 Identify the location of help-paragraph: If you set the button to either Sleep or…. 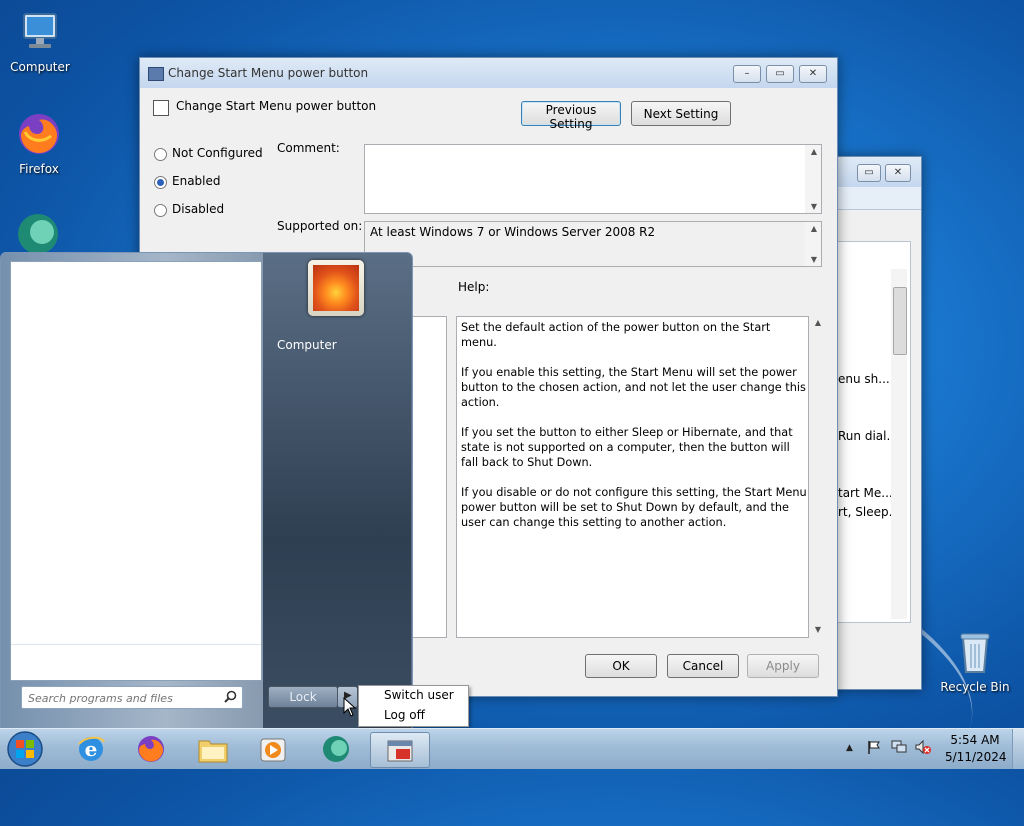
(627, 447).